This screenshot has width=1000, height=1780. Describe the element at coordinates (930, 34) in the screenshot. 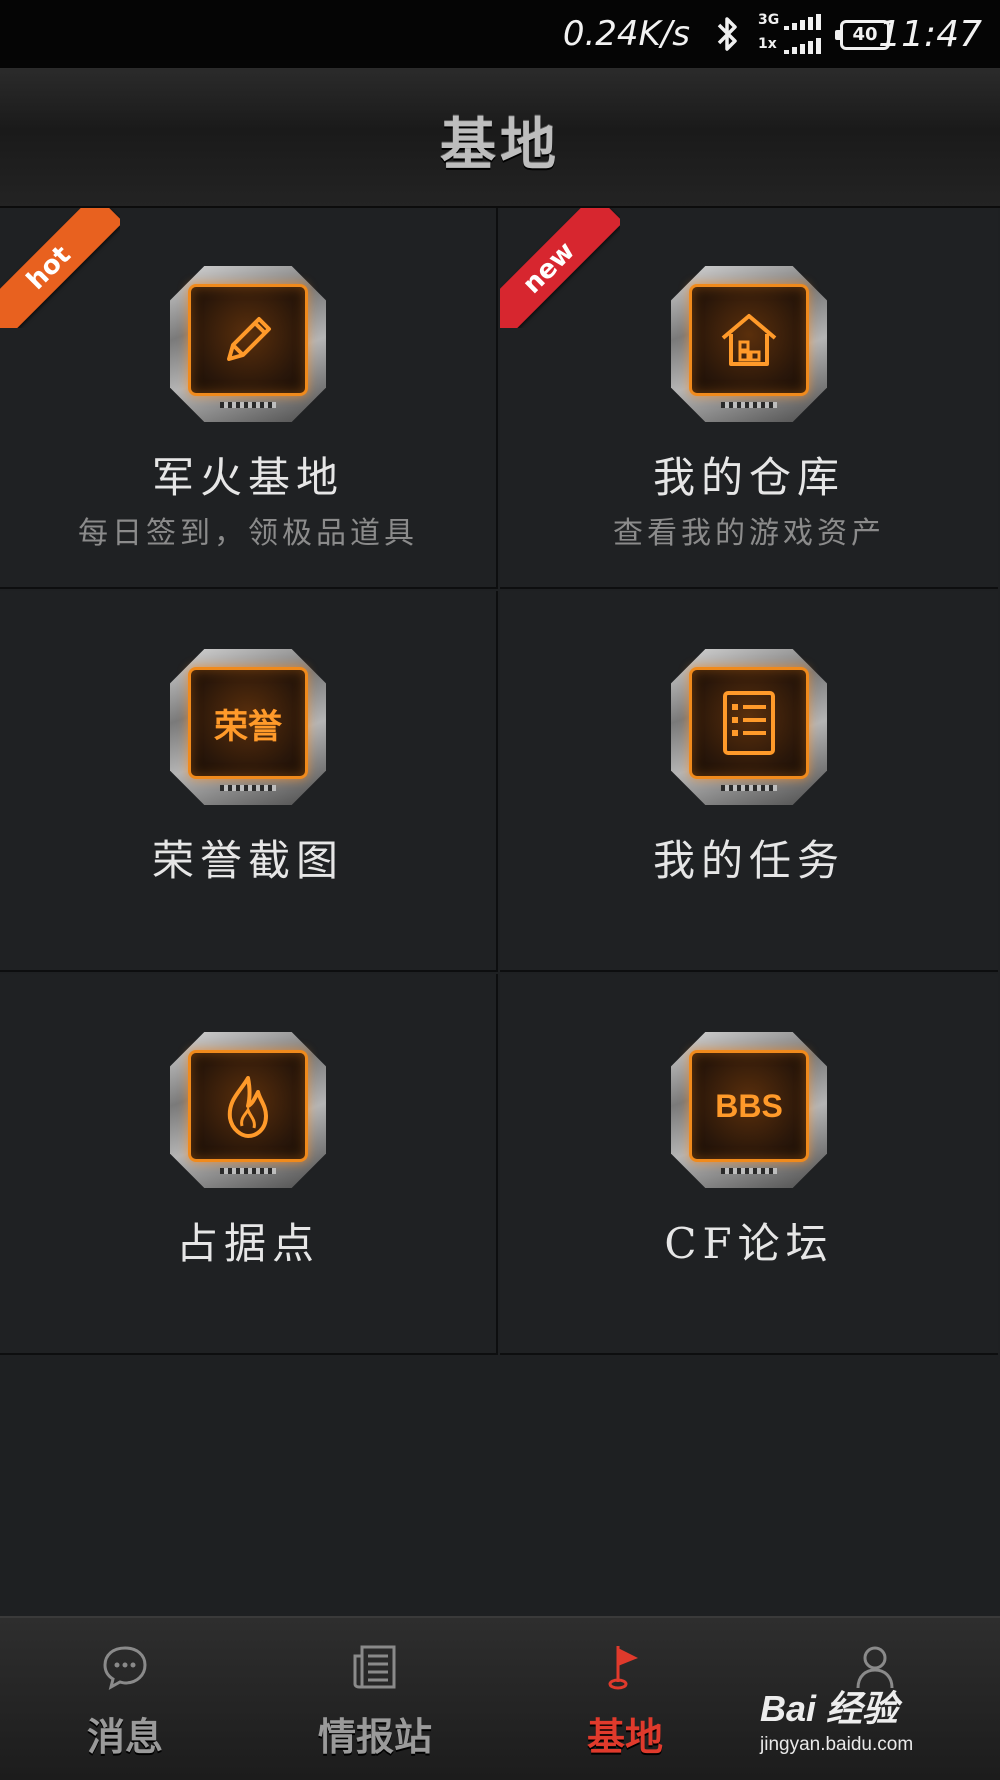

I see `clock: 11:47` at that location.